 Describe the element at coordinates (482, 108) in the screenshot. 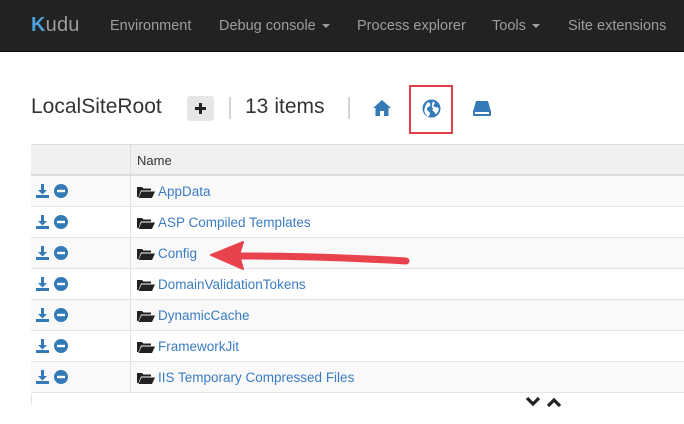

I see `drive-icon` at that location.